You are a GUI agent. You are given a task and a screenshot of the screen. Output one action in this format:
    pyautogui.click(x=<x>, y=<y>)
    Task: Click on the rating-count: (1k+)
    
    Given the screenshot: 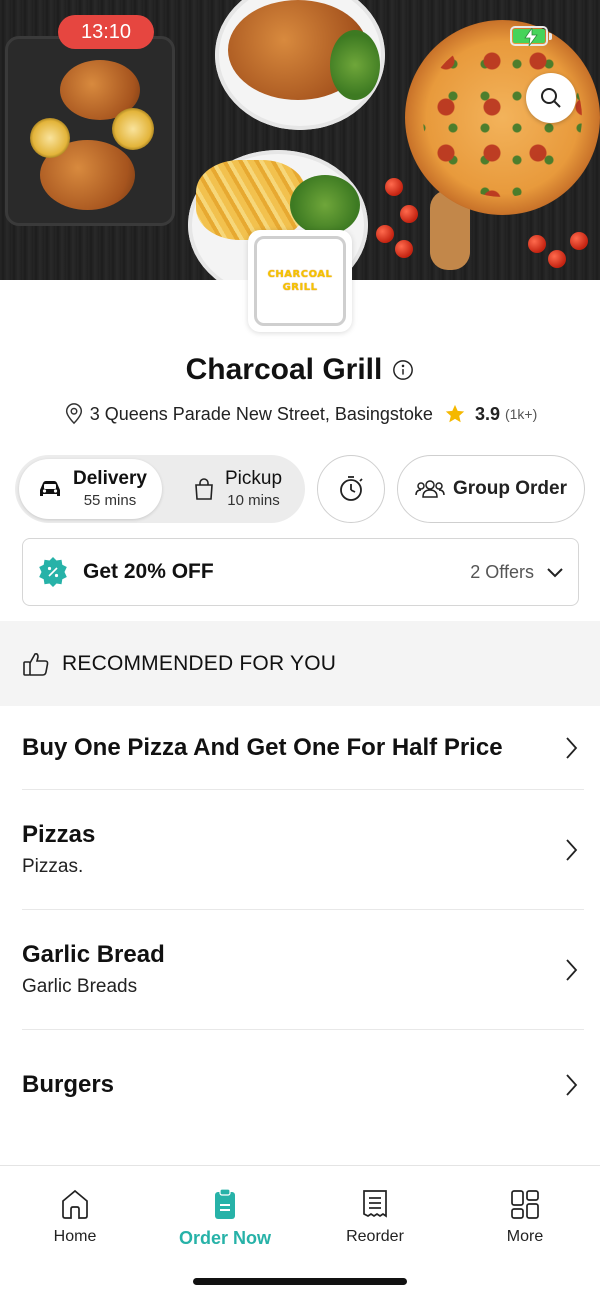 What is the action you would take?
    pyautogui.click(x=521, y=414)
    